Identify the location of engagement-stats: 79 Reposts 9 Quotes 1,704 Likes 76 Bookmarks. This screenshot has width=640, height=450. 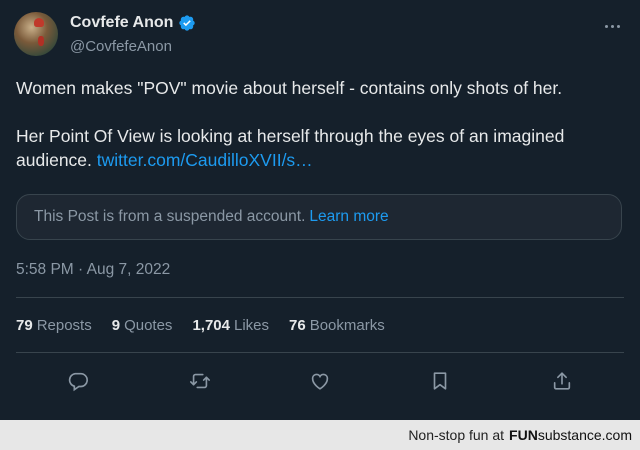
(210, 325).